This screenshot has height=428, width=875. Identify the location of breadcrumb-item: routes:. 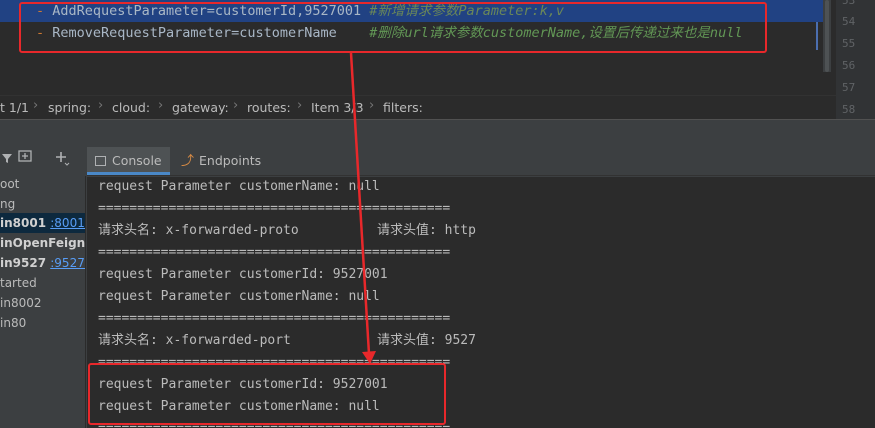
(269, 107).